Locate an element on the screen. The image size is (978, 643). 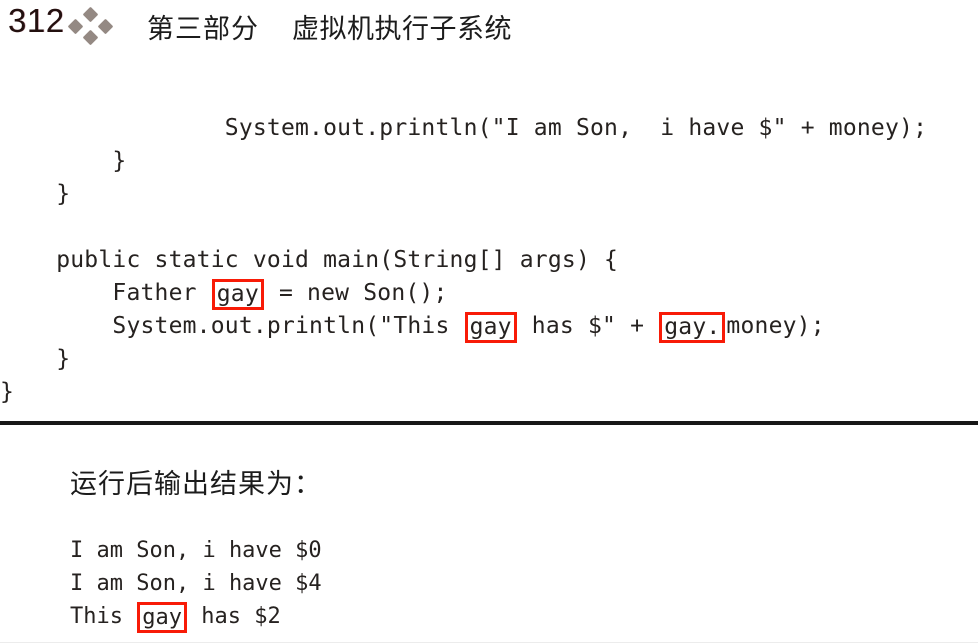
code-text: I am Son, i have $0 is located at coordinates (196, 550).